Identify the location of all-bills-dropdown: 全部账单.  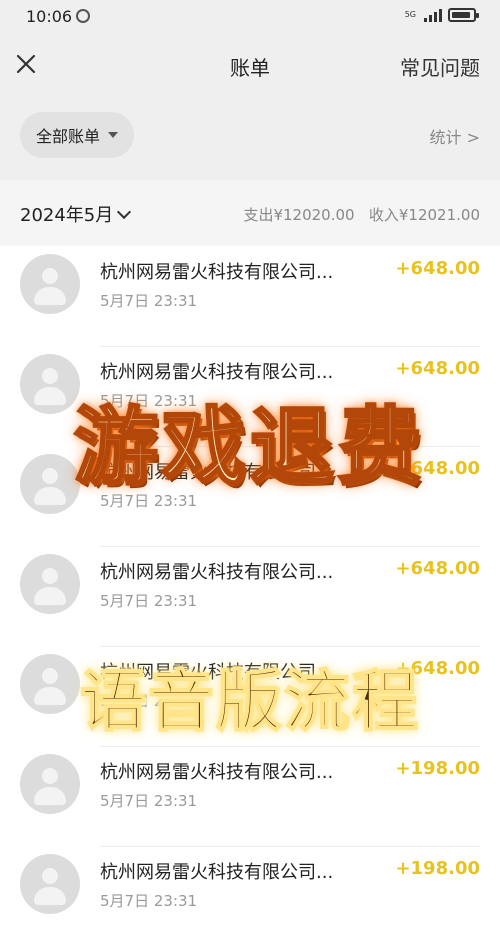
(77, 135).